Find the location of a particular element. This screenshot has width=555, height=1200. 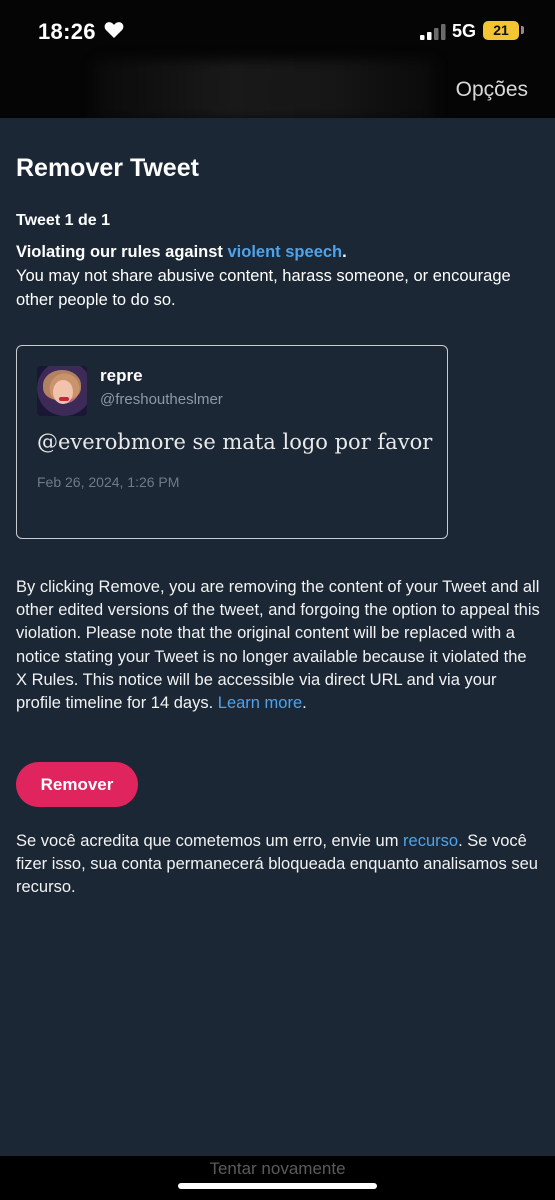

home-indicator is located at coordinates (277, 1186).